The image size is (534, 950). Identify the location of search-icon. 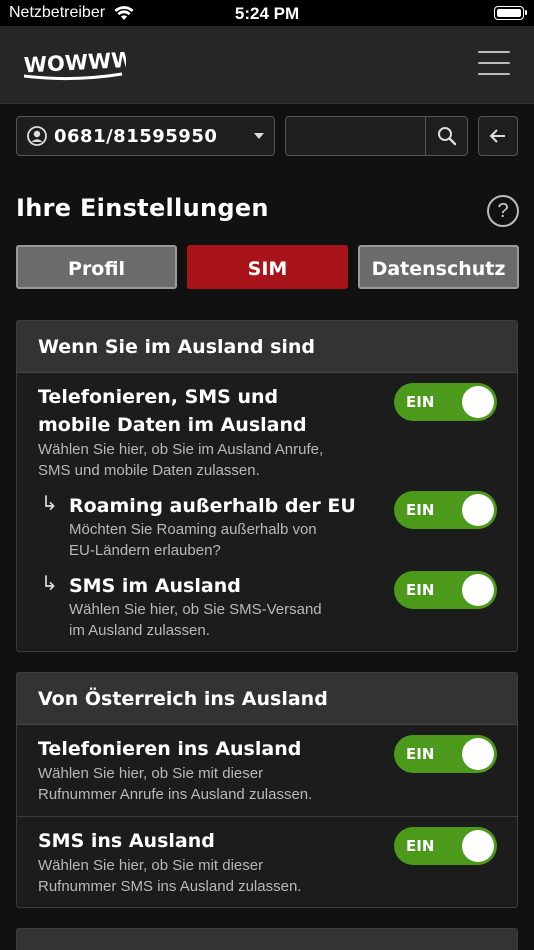
(447, 136).